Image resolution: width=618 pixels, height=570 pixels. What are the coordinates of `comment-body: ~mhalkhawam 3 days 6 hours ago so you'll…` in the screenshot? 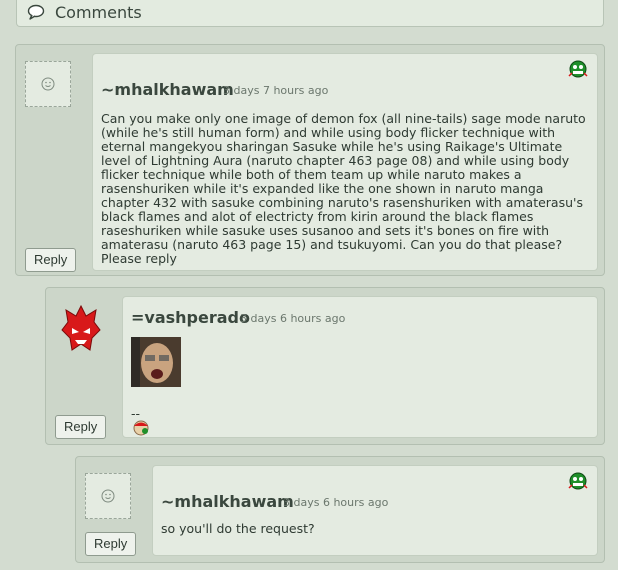 It's located at (375, 510).